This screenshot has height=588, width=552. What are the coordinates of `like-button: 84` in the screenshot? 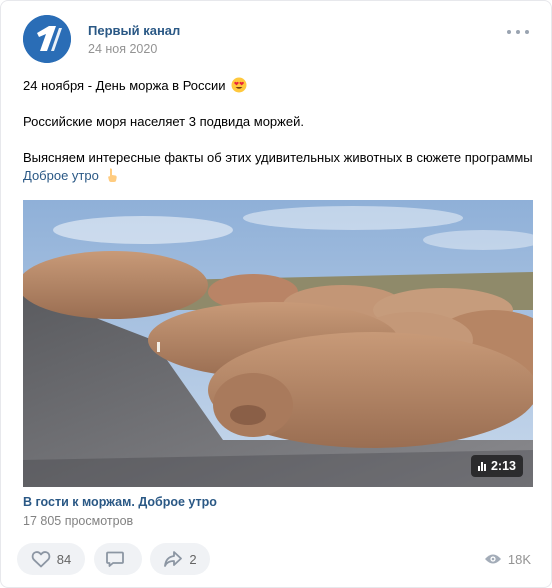 It's located at (51, 559).